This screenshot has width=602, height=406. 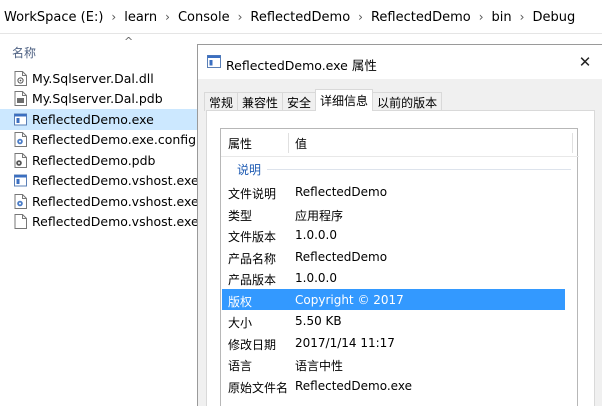 What do you see at coordinates (553, 17) in the screenshot?
I see `breadcrumb-item: Debug` at bounding box center [553, 17].